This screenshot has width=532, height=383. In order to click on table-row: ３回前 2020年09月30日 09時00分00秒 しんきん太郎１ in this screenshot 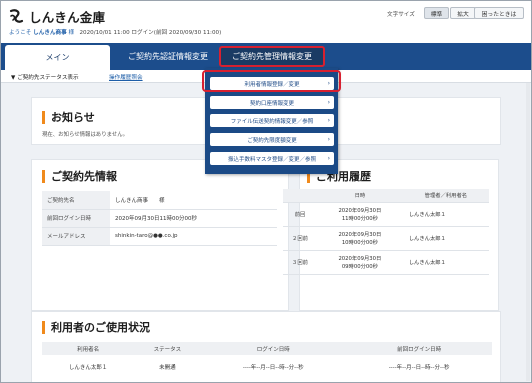, I will do `click(386, 262)`.